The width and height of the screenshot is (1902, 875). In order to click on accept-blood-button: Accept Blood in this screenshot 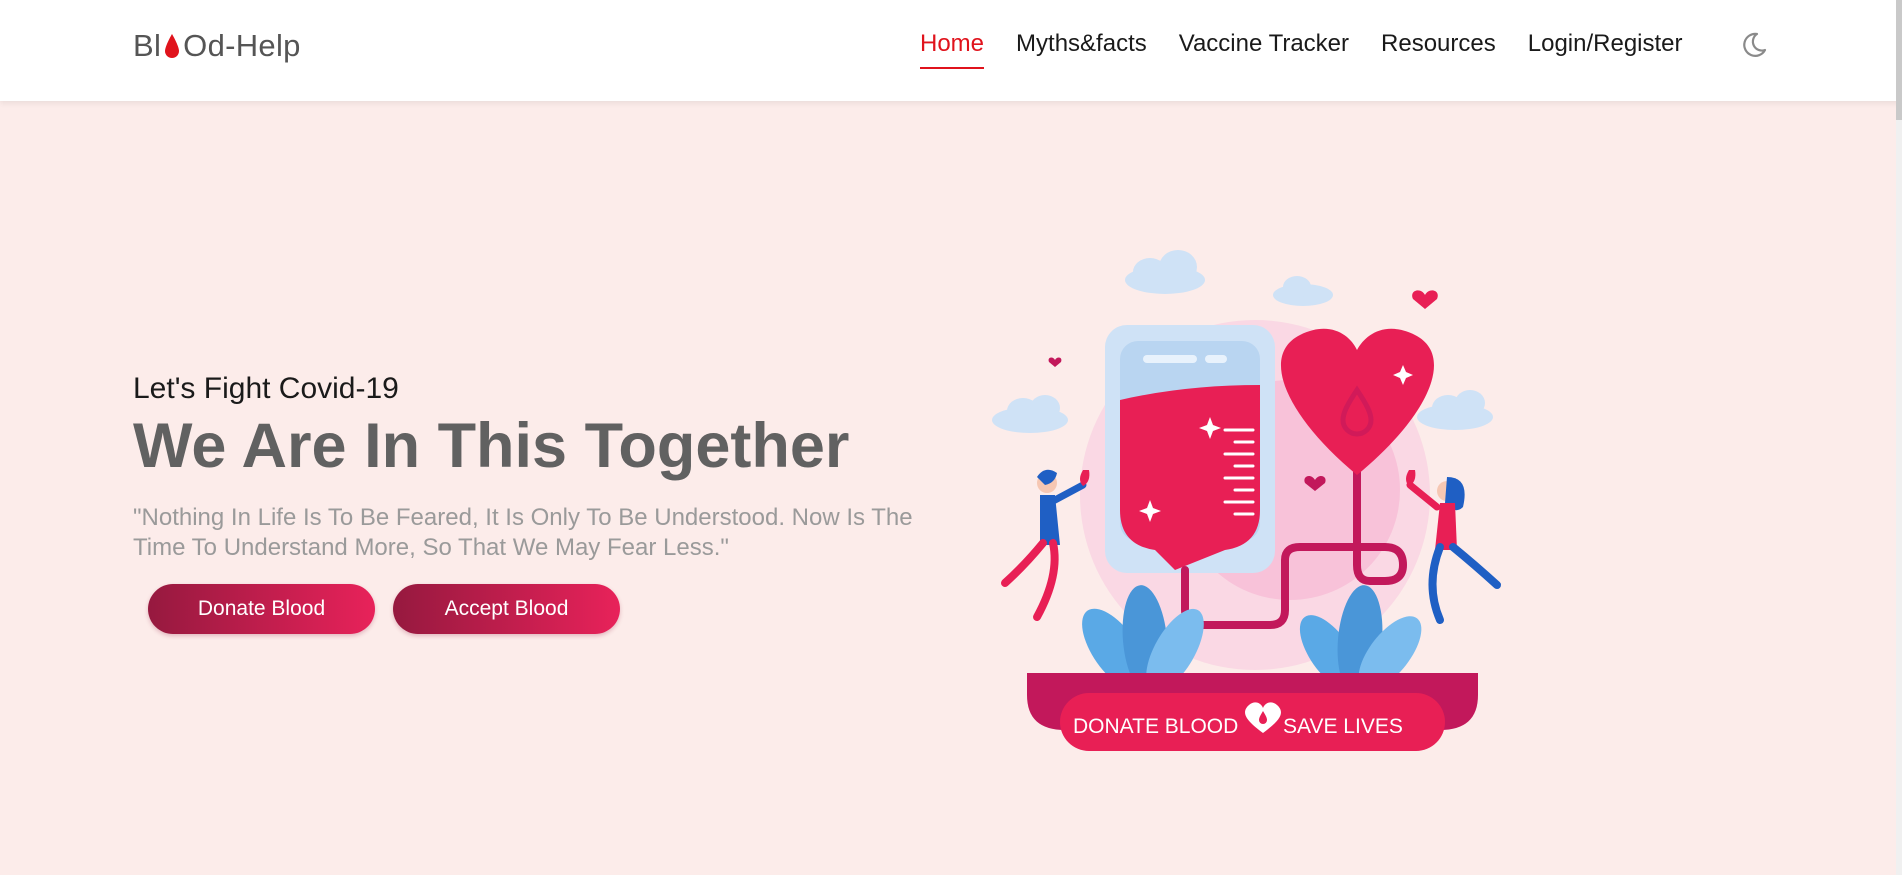, I will do `click(506, 609)`.